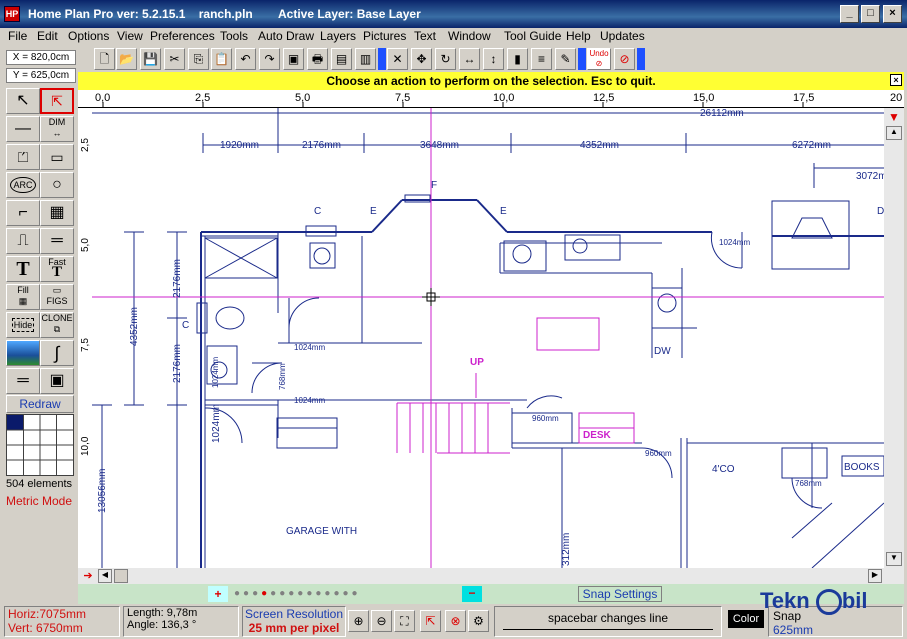 This screenshot has width=907, height=639. Describe the element at coordinates (102, 491) in the screenshot. I see `dim-label: 13056mm` at that location.